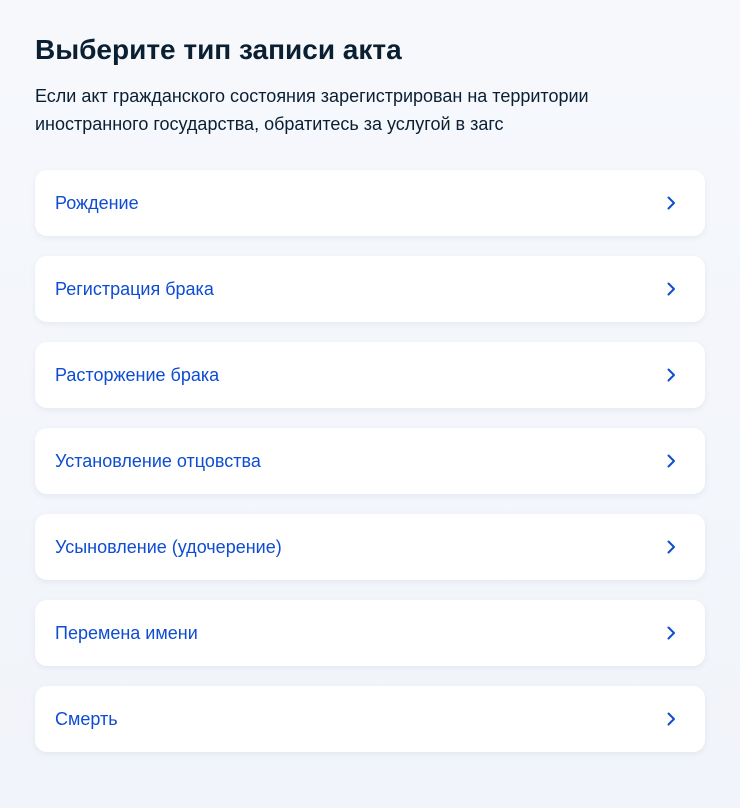 The width and height of the screenshot is (740, 808). What do you see at coordinates (370, 633) in the screenshot?
I see `option-name-change: Перемена имени` at bounding box center [370, 633].